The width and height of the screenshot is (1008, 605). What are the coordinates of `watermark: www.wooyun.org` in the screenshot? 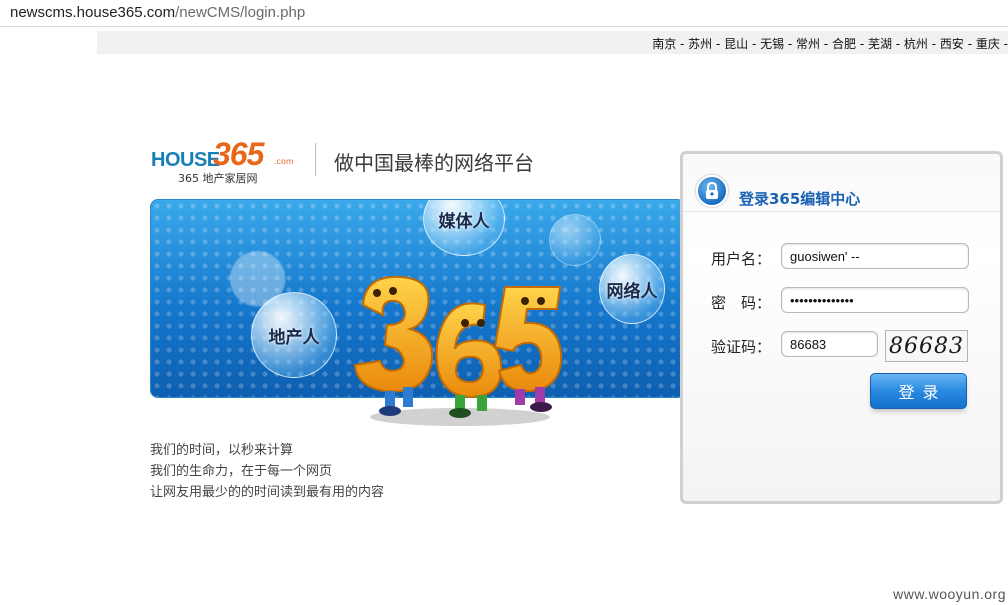 It's located at (949, 594).